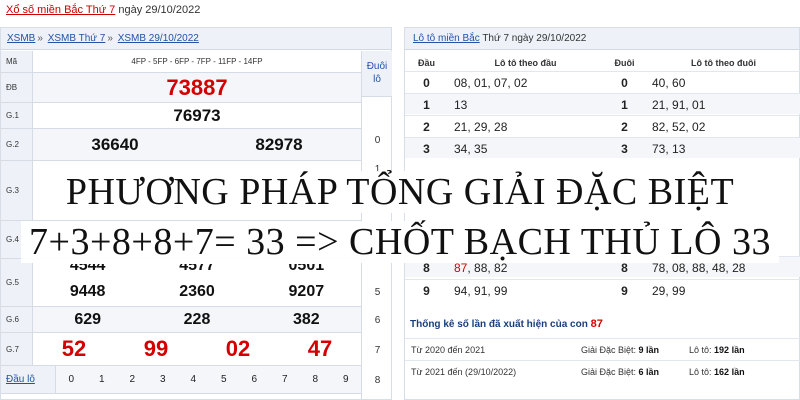  I want to click on loto-theo-duoi: 73, 13, so click(669, 149).